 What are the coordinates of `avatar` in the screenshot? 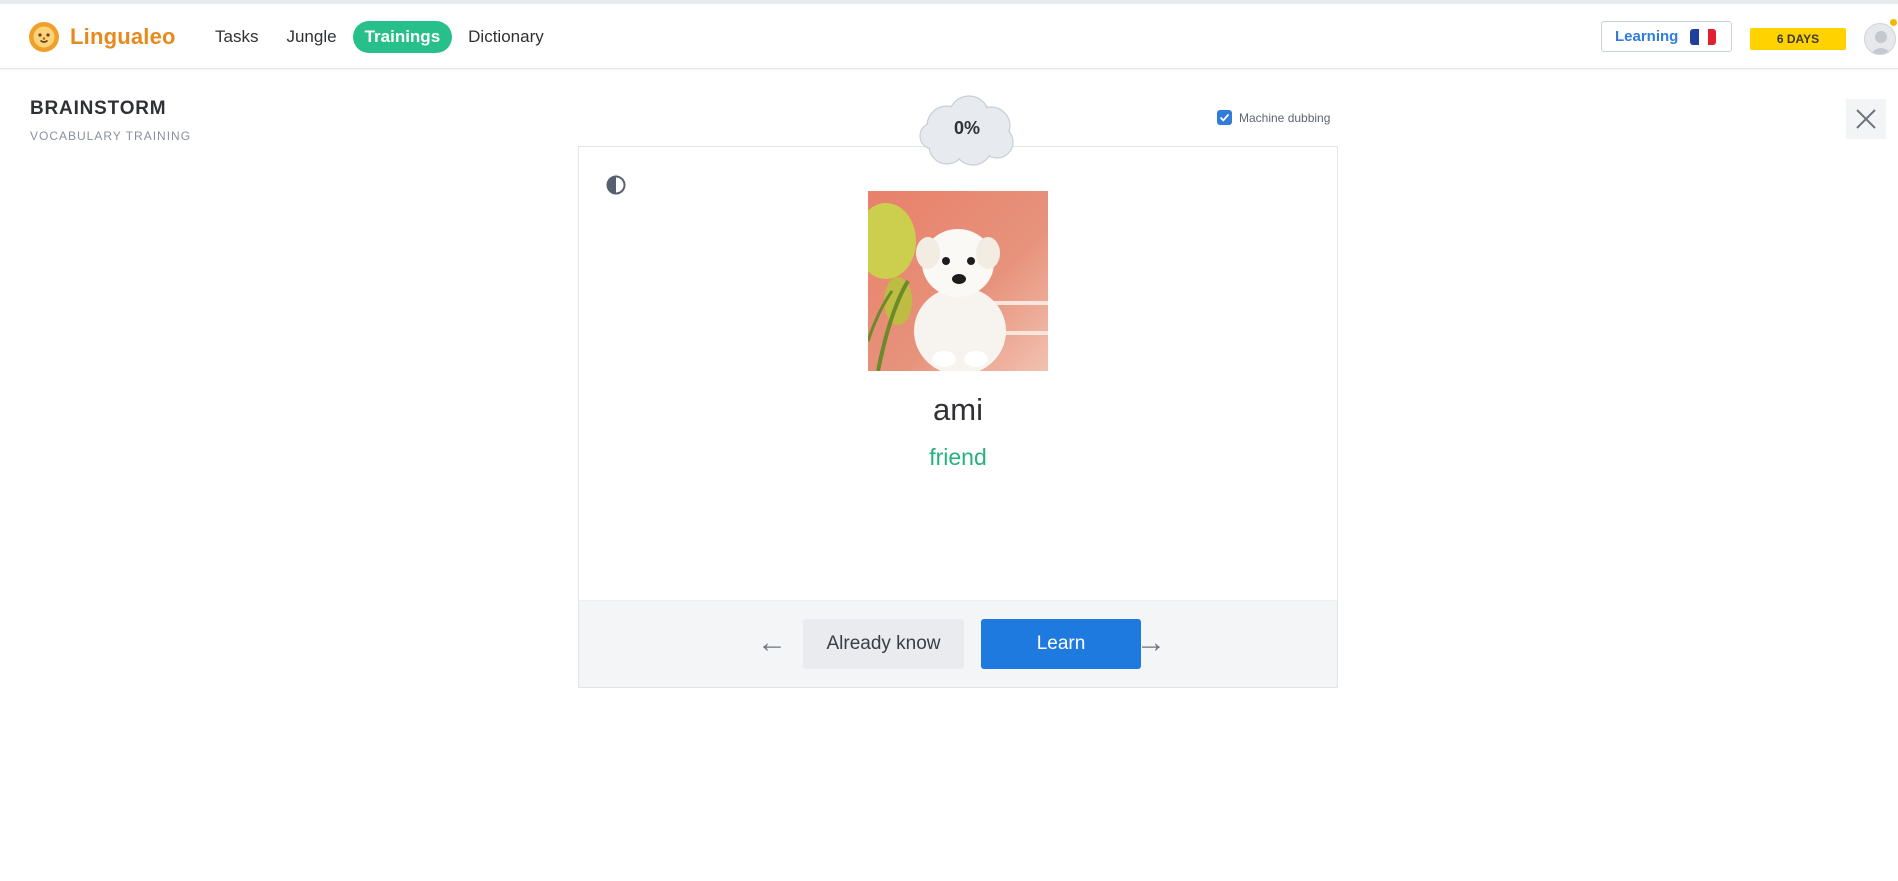 It's located at (1880, 39).